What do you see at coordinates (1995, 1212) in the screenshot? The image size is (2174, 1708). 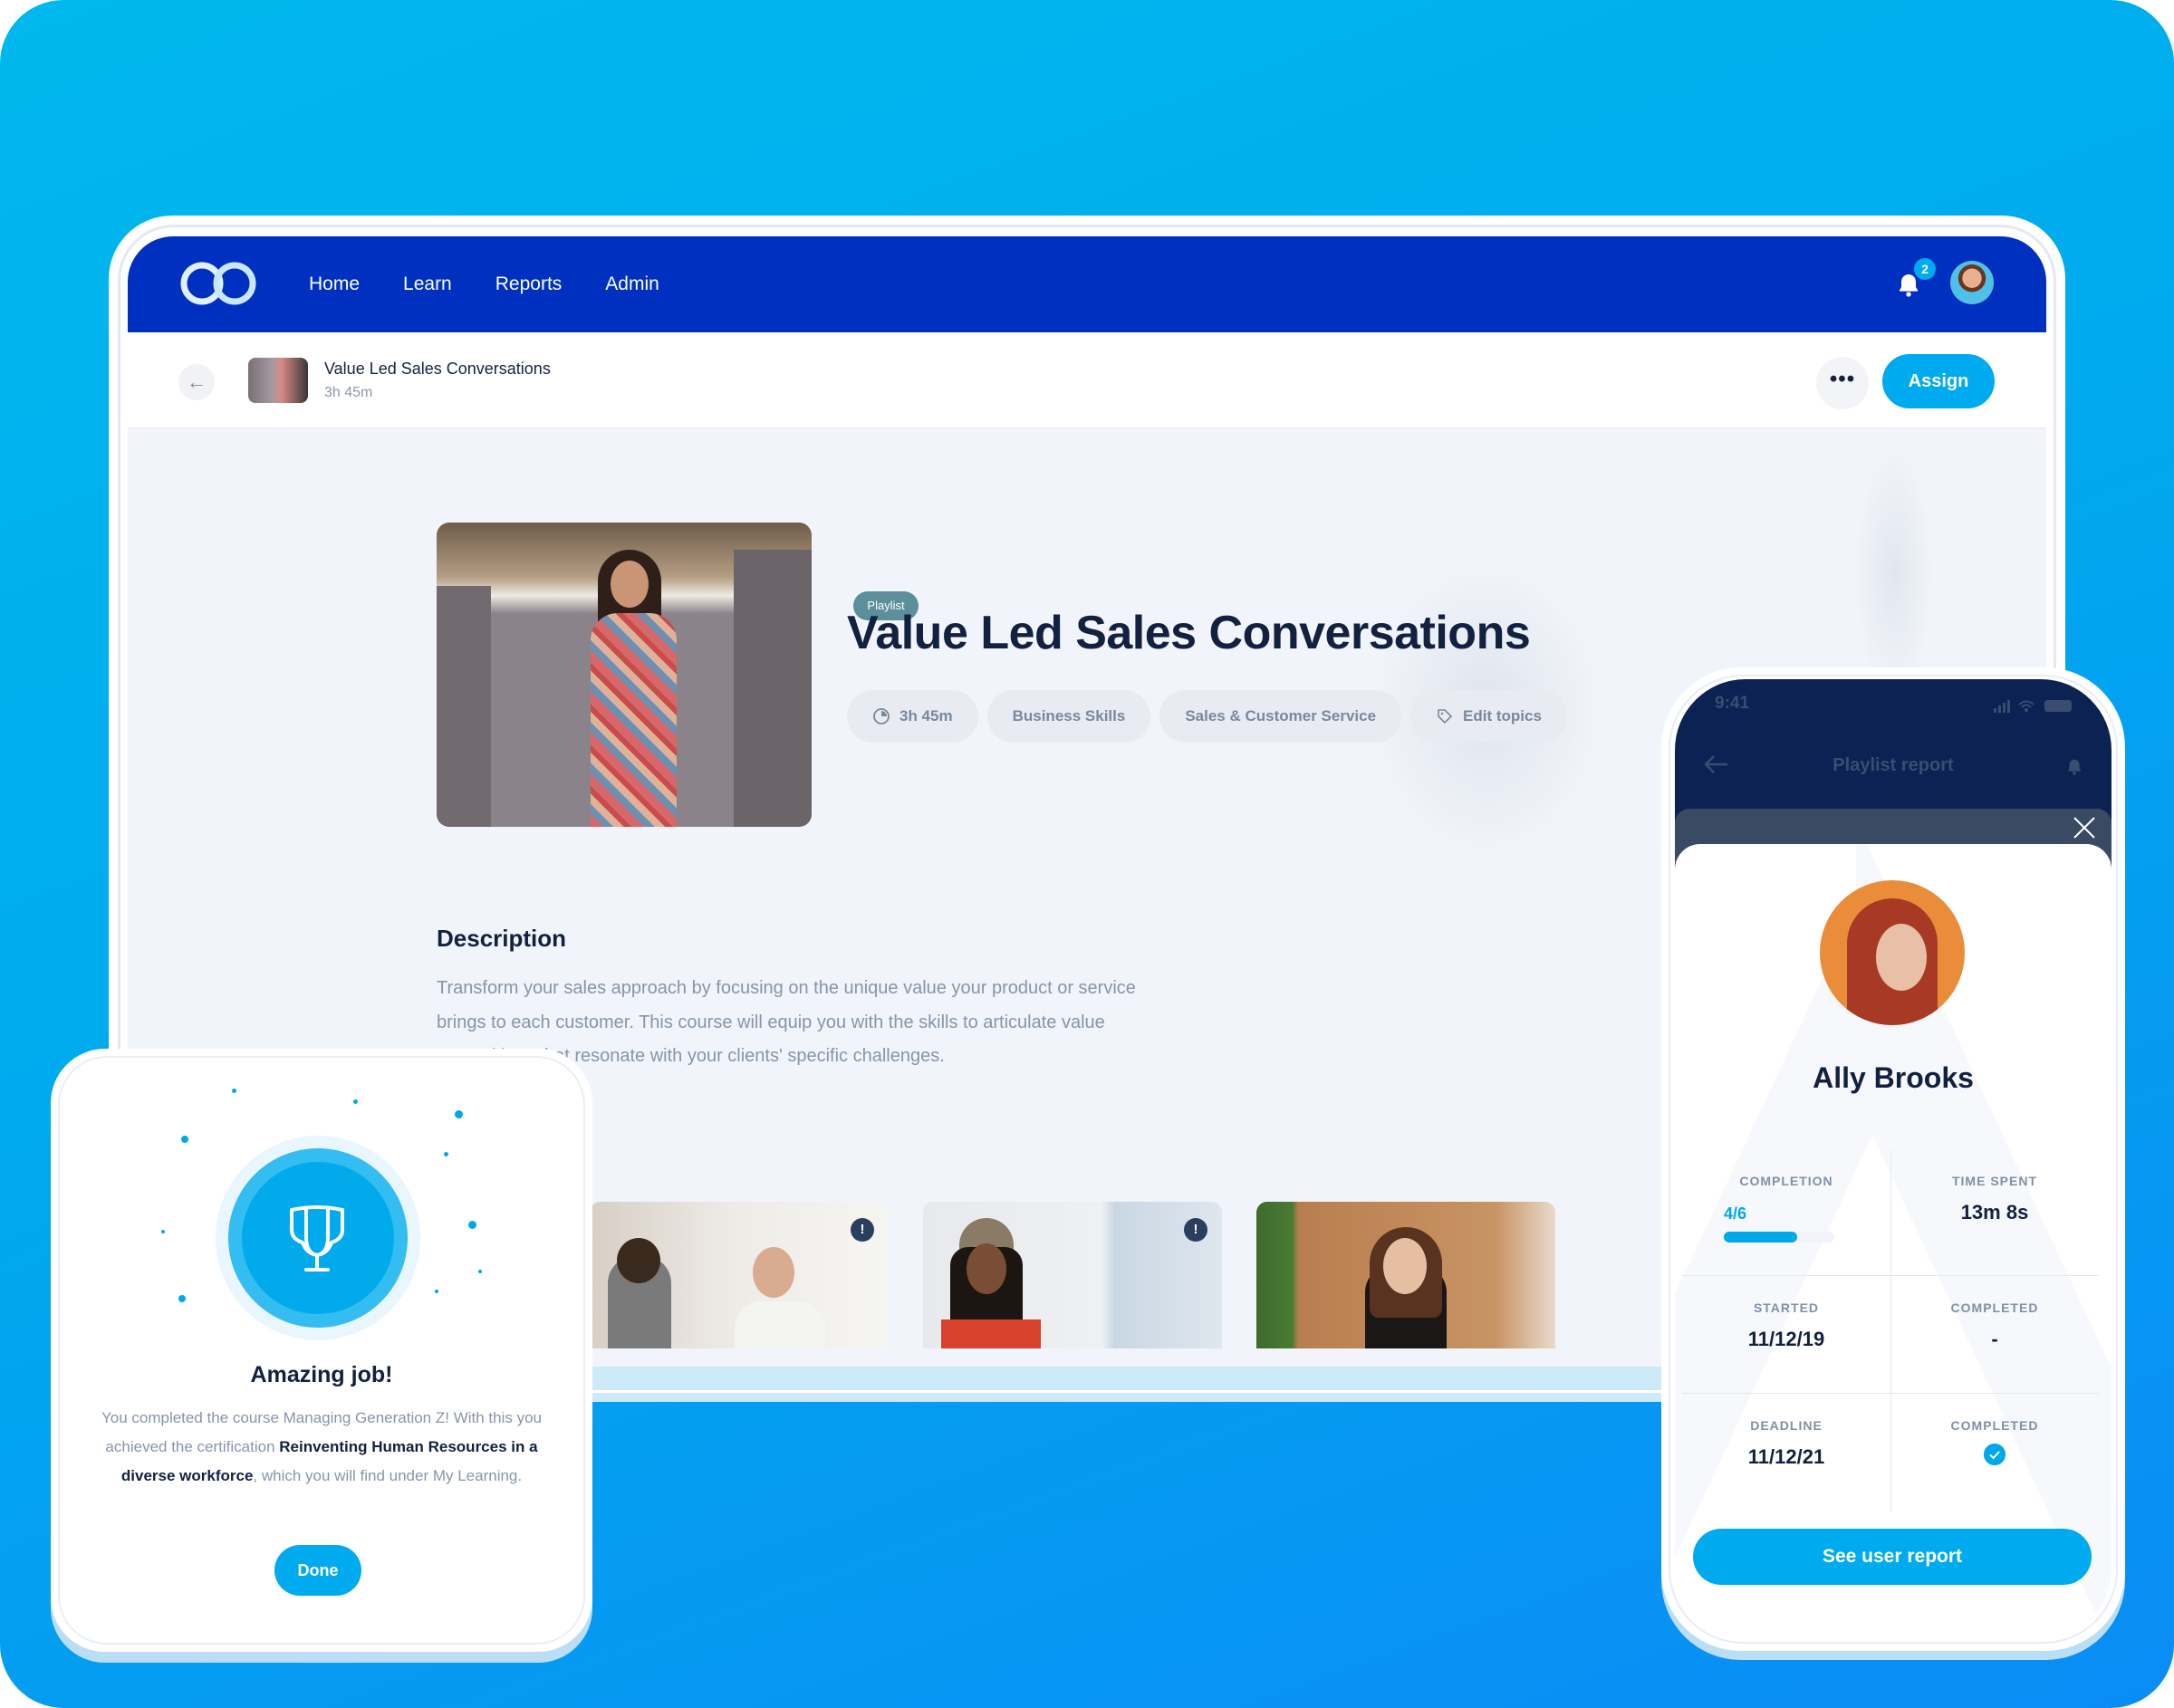 I see `stat-value: 13m 8s` at bounding box center [1995, 1212].